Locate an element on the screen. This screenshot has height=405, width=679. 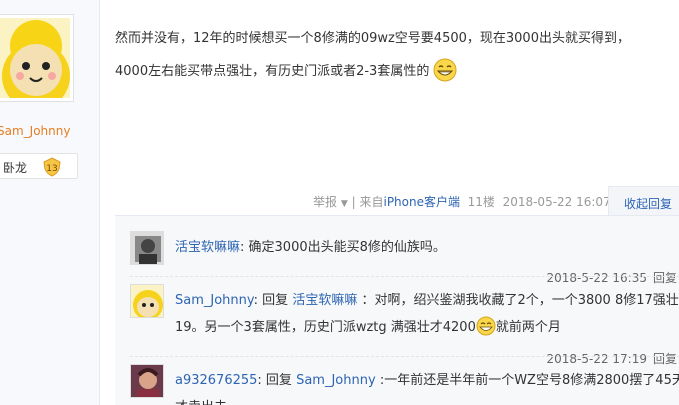
badge-label: 卧龙 is located at coordinates (15, 168).